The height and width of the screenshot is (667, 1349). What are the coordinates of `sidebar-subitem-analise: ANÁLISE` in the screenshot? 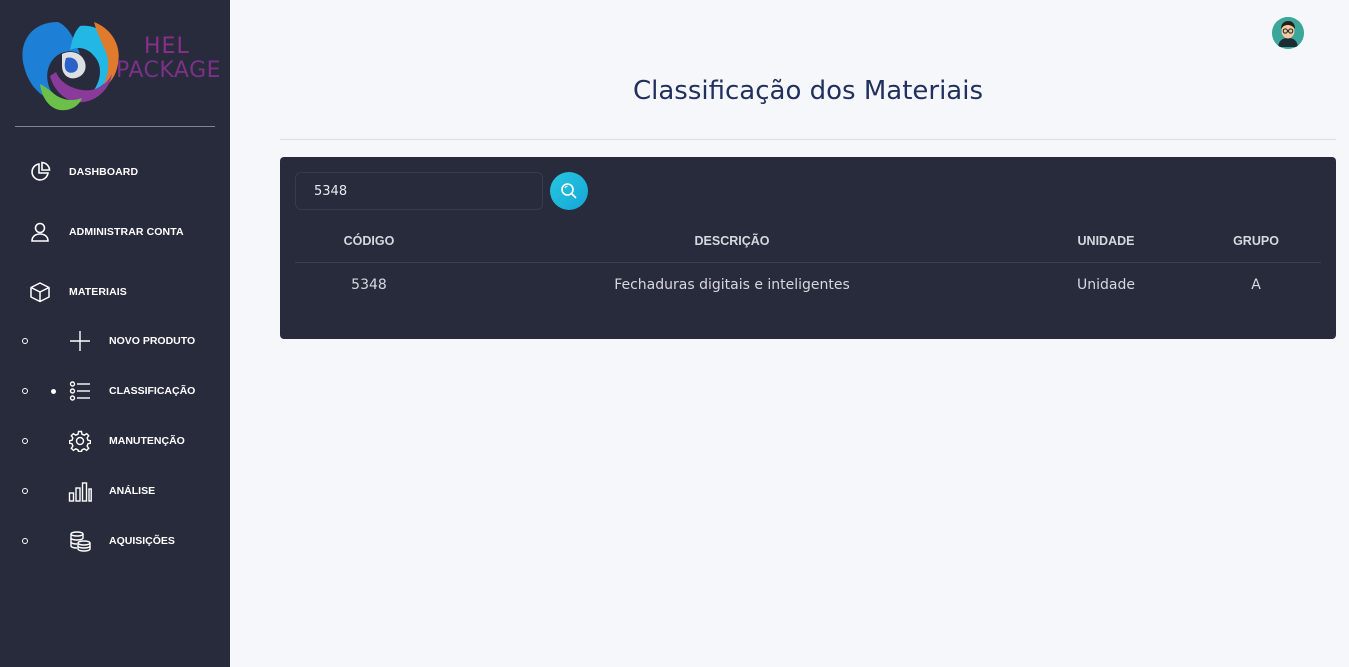 It's located at (115, 491).